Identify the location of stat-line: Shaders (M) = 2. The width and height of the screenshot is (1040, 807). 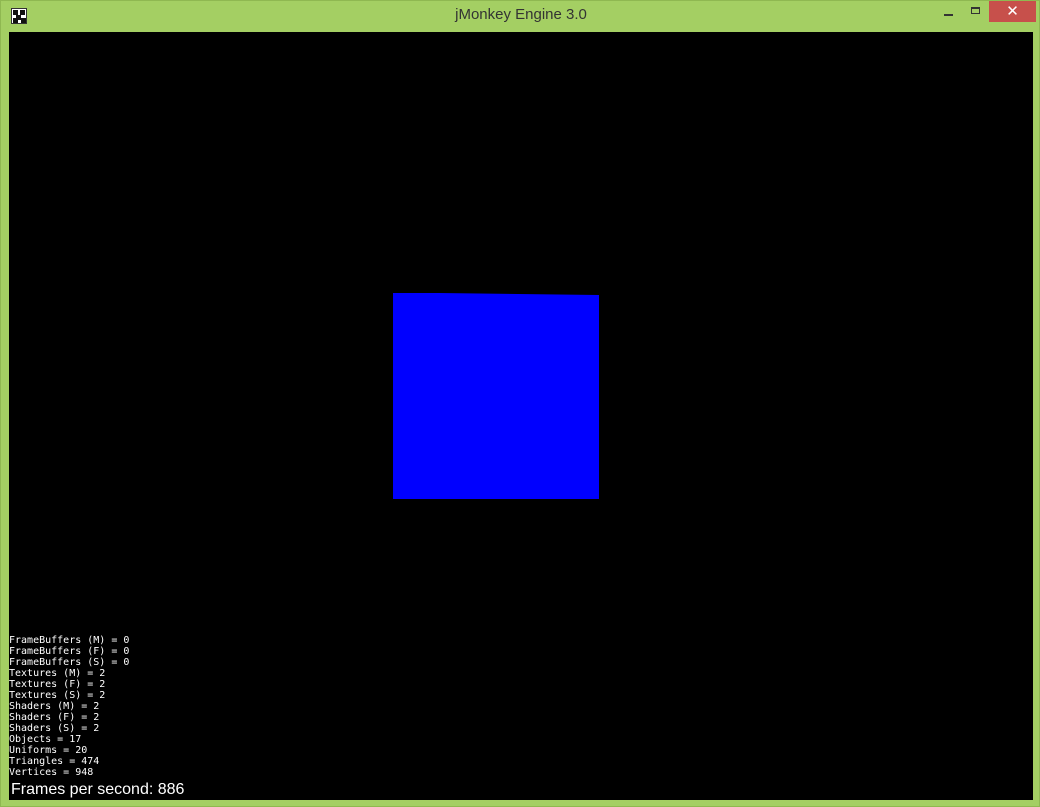
(54, 706).